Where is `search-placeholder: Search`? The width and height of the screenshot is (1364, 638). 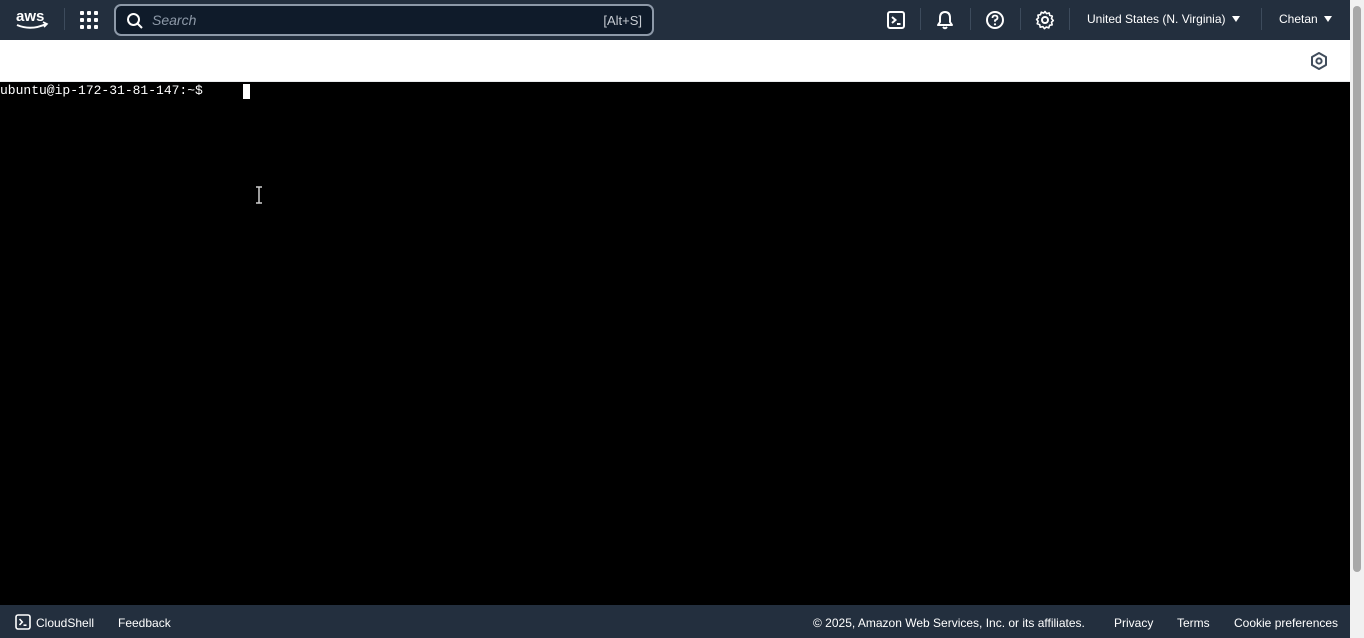
search-placeholder: Search is located at coordinates (174, 20).